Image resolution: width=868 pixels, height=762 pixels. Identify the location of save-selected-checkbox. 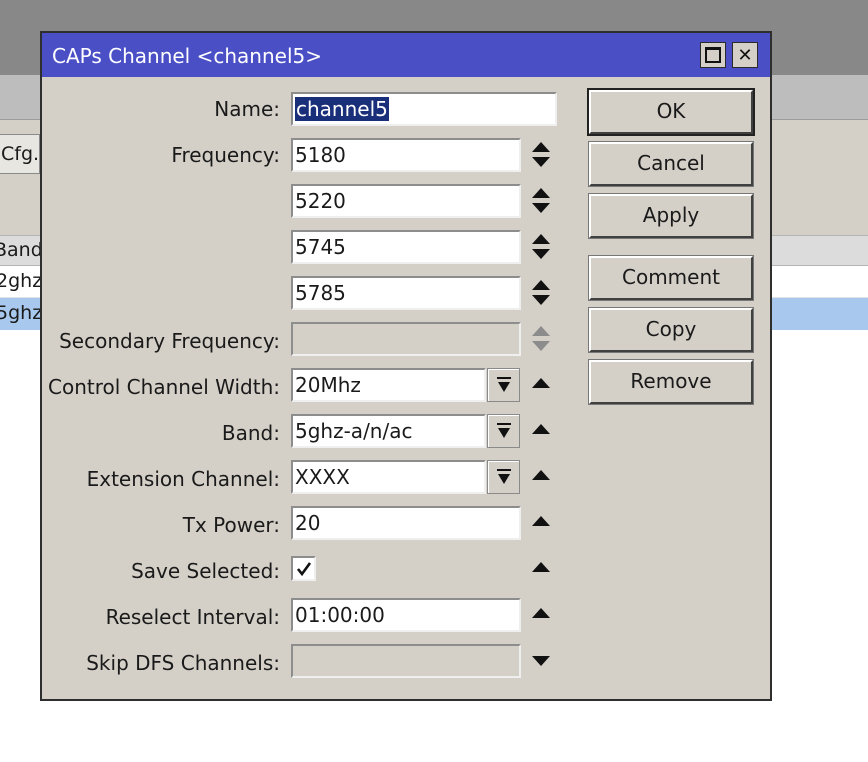
(303, 568).